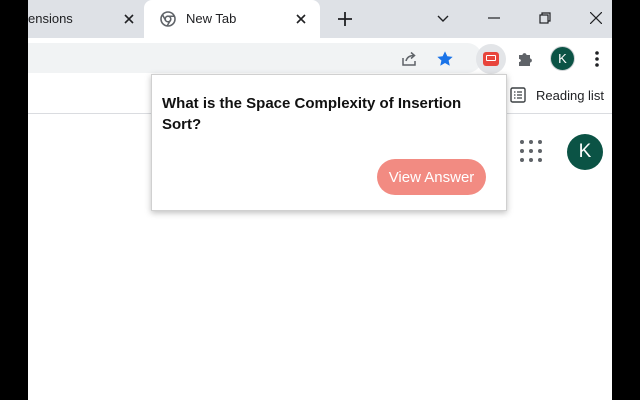  I want to click on minimize-icon, so click(494, 18).